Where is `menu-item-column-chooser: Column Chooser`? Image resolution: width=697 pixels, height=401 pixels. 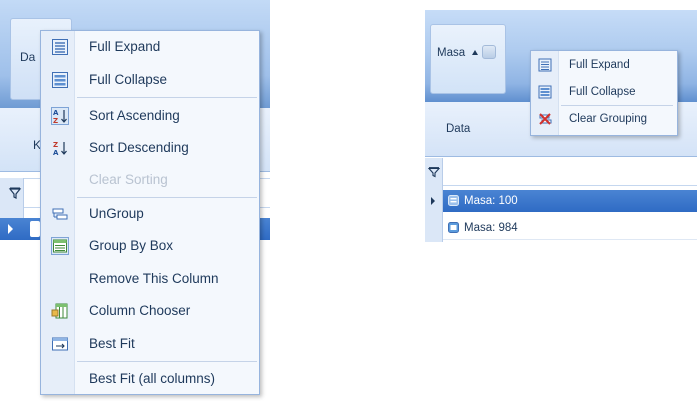
menu-item-column-chooser: Column Chooser is located at coordinates (150, 311).